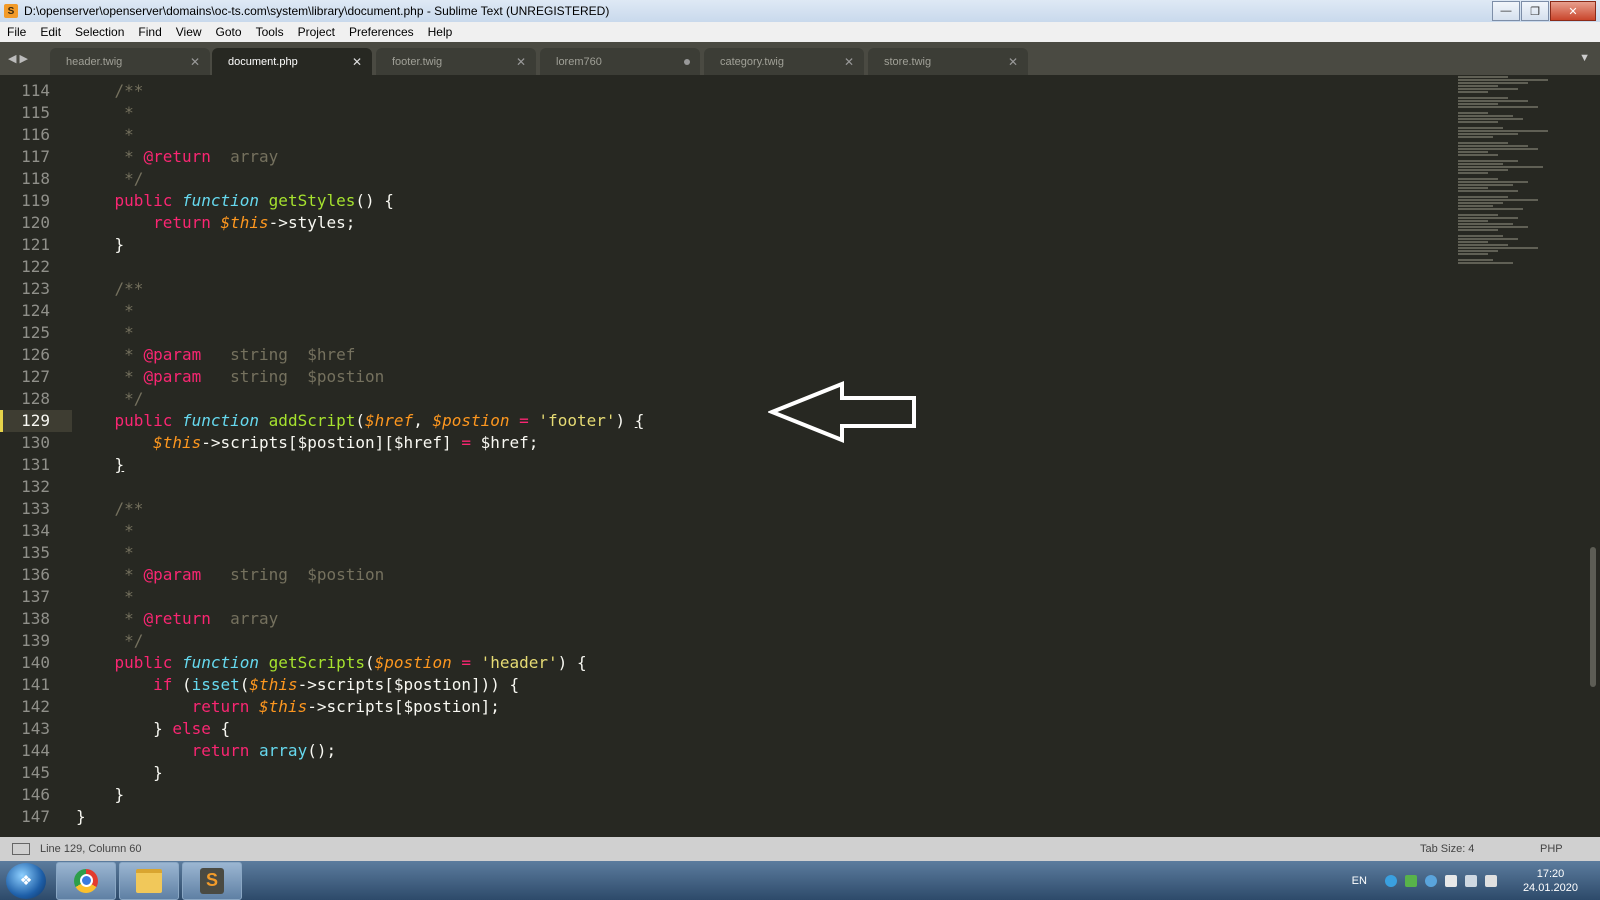  Describe the element at coordinates (1593, 617) in the screenshot. I see `vertical-scrollbar` at that location.